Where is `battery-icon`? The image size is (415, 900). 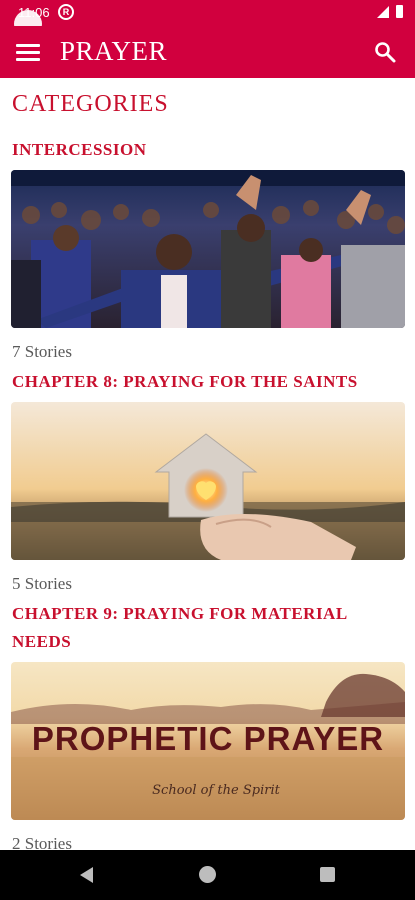 battery-icon is located at coordinates (399, 11).